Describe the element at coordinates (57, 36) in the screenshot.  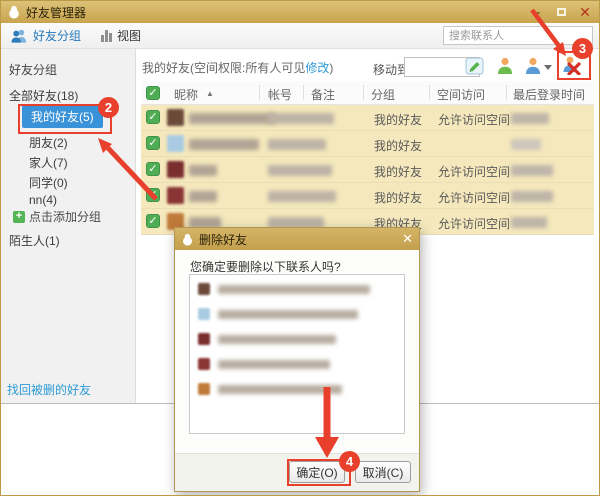
I see `tab-friend-groups-label: 好友分组` at that location.